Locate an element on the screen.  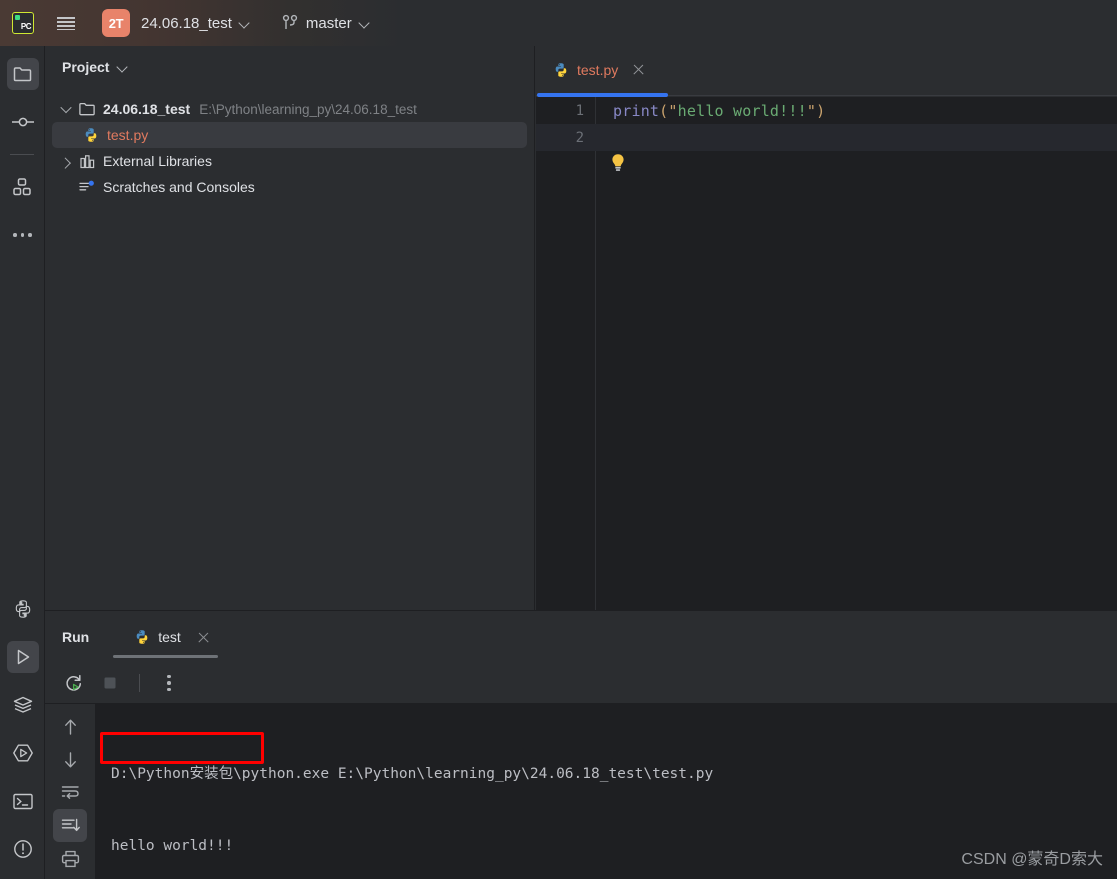
tree-node-scratches: Scratches and Consoles is located at coordinates (289, 187).